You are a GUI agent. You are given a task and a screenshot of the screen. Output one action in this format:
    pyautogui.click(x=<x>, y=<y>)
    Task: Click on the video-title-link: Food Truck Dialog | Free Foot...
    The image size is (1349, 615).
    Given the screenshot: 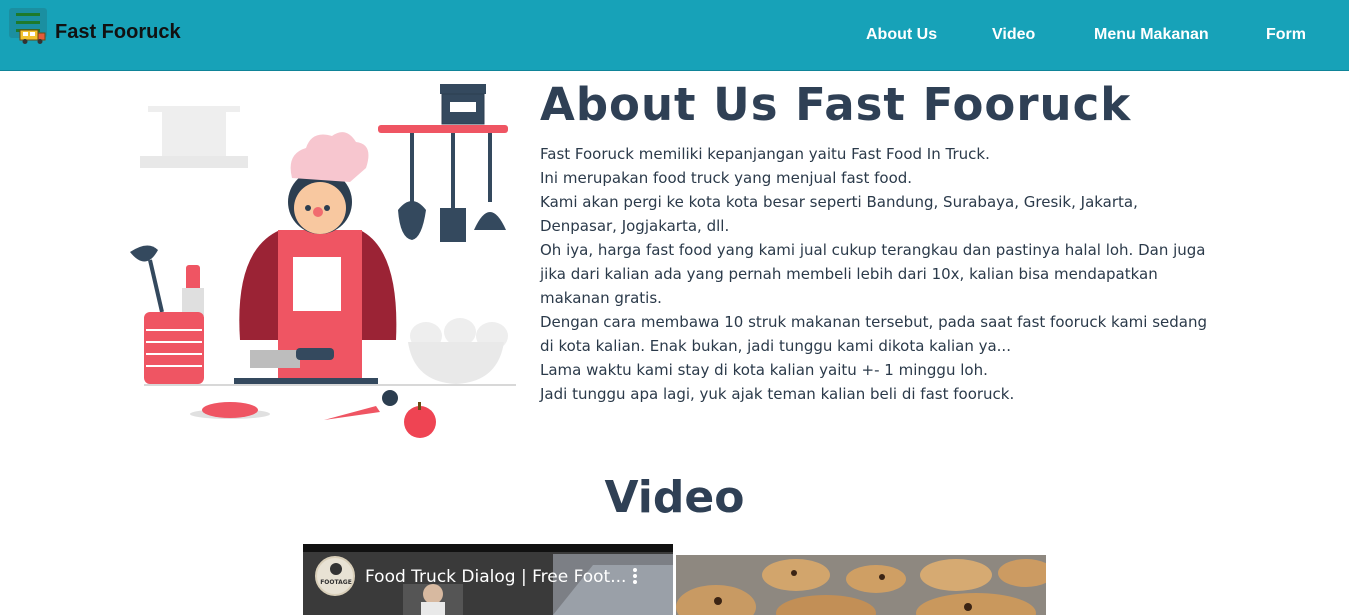 What is the action you would take?
    pyautogui.click(x=495, y=577)
    